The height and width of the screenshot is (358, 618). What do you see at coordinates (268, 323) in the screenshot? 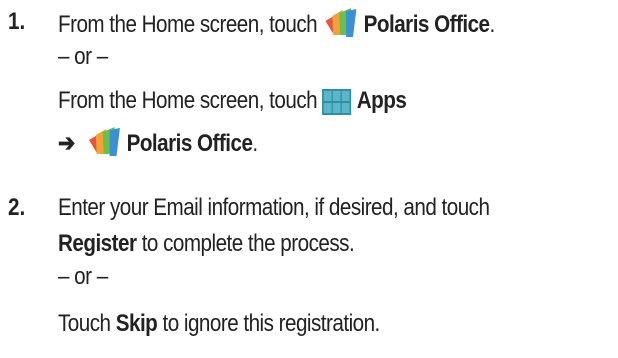
I see `step-2-line-4-tail: to ignore this registration.` at bounding box center [268, 323].